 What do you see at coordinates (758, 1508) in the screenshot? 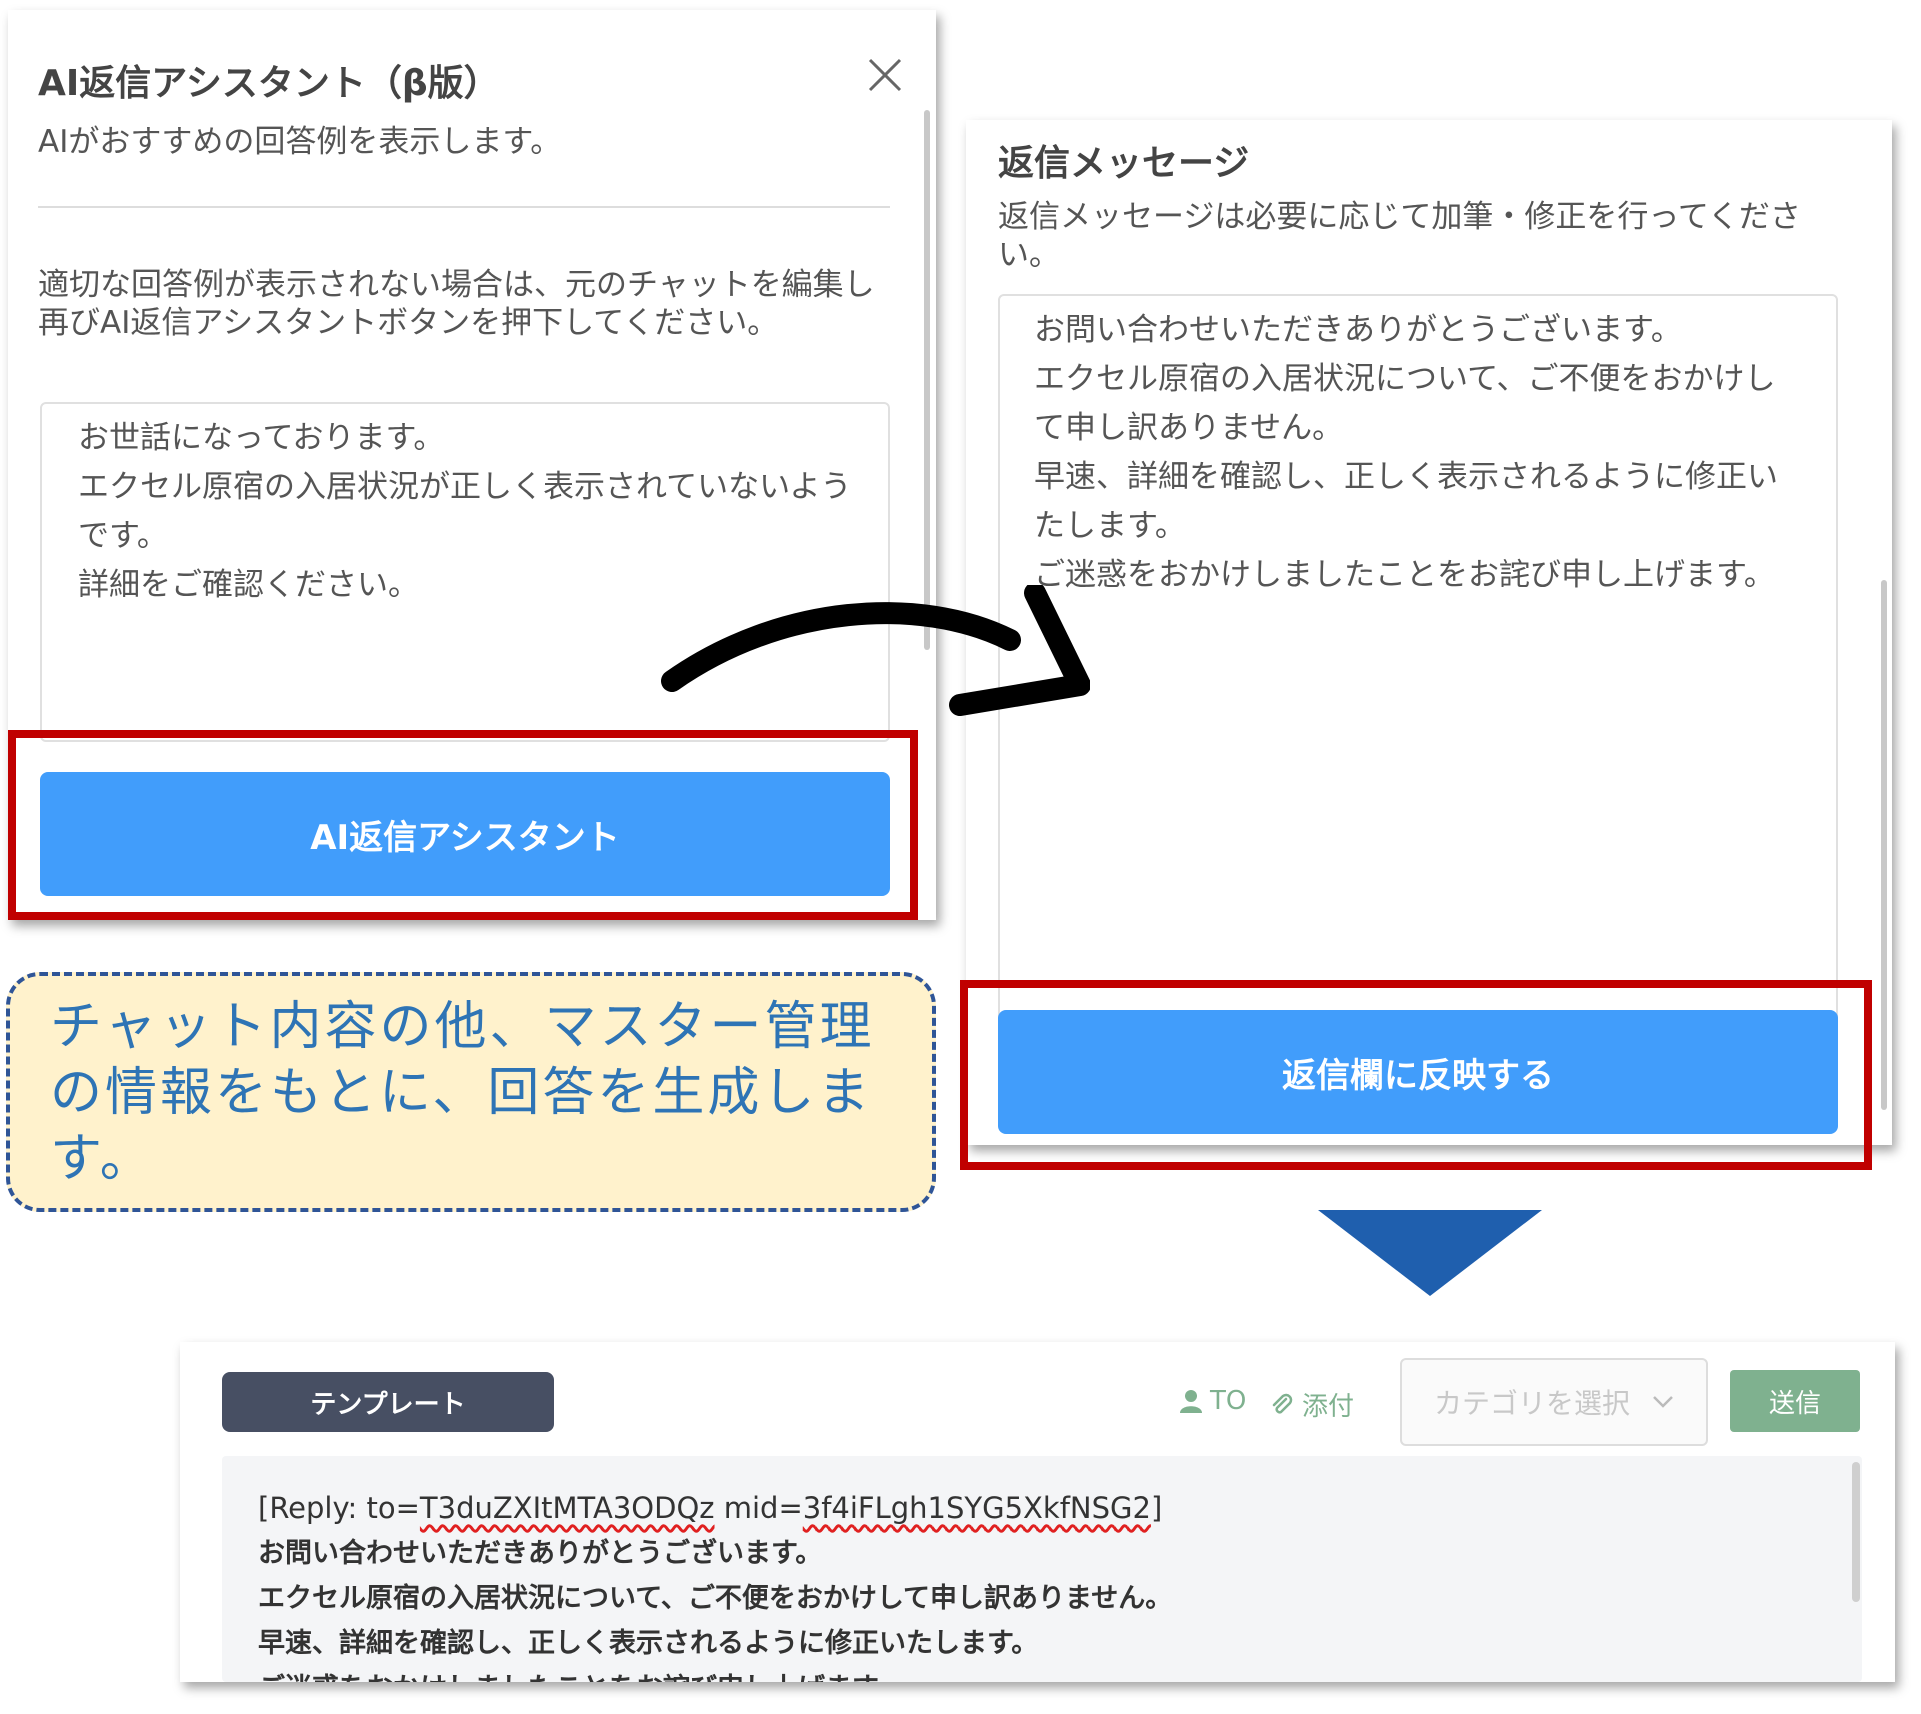
I see `reply-mid-label: mid=` at bounding box center [758, 1508].